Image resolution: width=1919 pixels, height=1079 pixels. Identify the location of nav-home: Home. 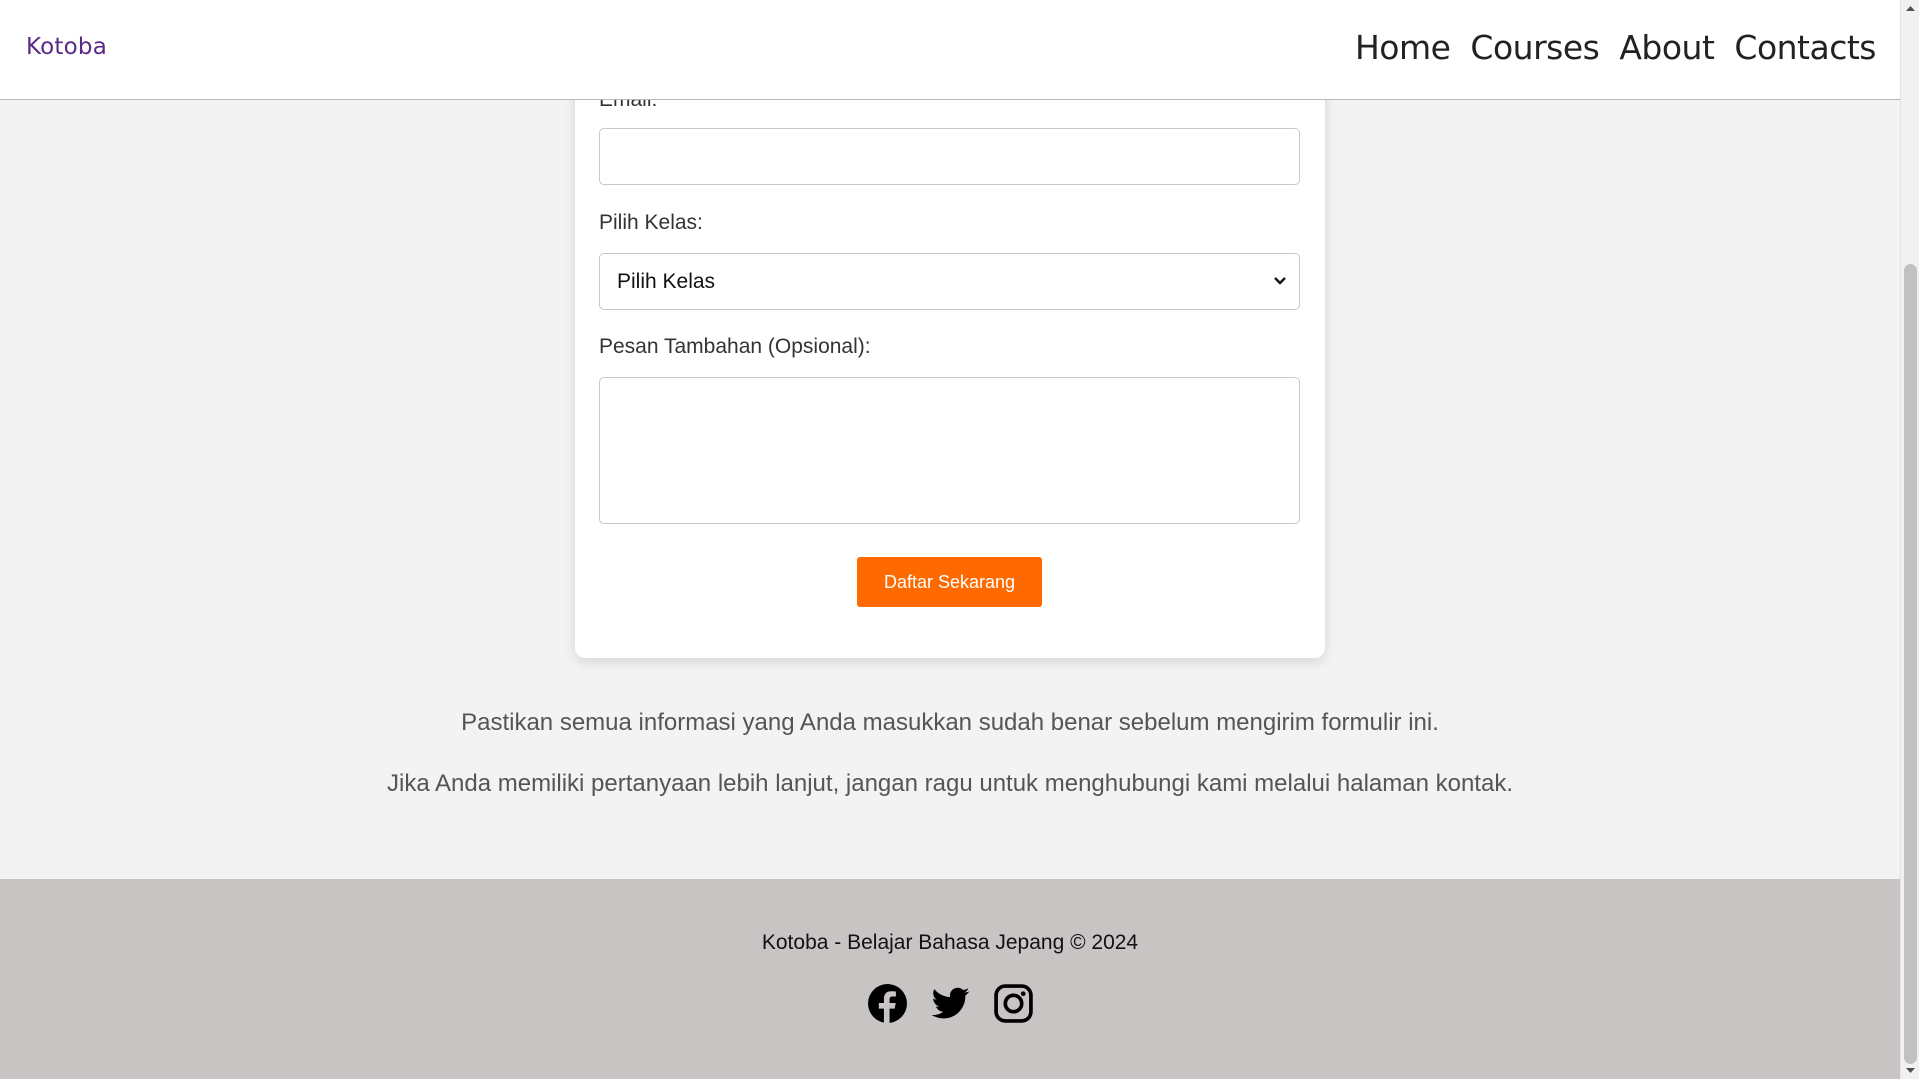
(1403, 47).